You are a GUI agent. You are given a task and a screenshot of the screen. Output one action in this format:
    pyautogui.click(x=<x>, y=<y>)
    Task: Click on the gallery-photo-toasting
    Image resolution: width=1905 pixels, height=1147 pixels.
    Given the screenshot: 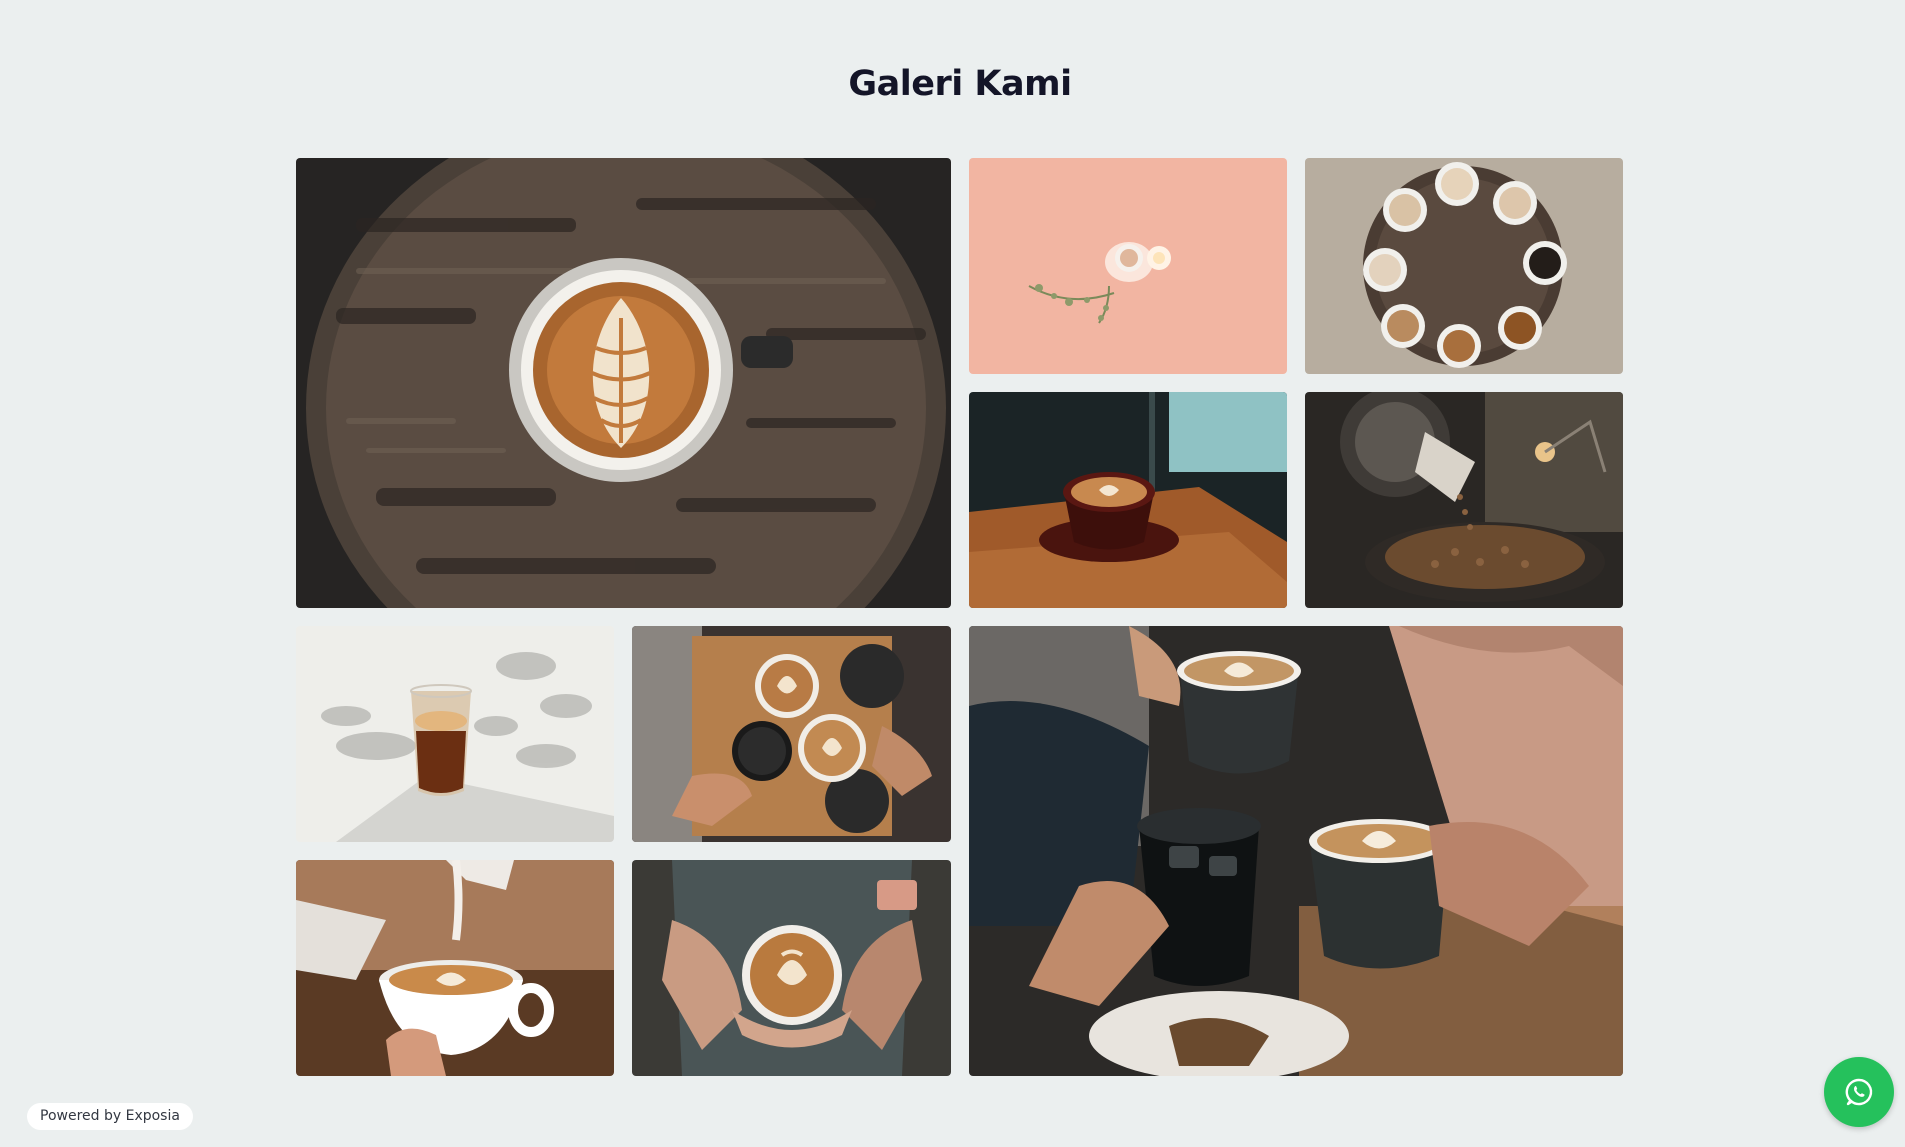 What is the action you would take?
    pyautogui.click(x=1296, y=851)
    